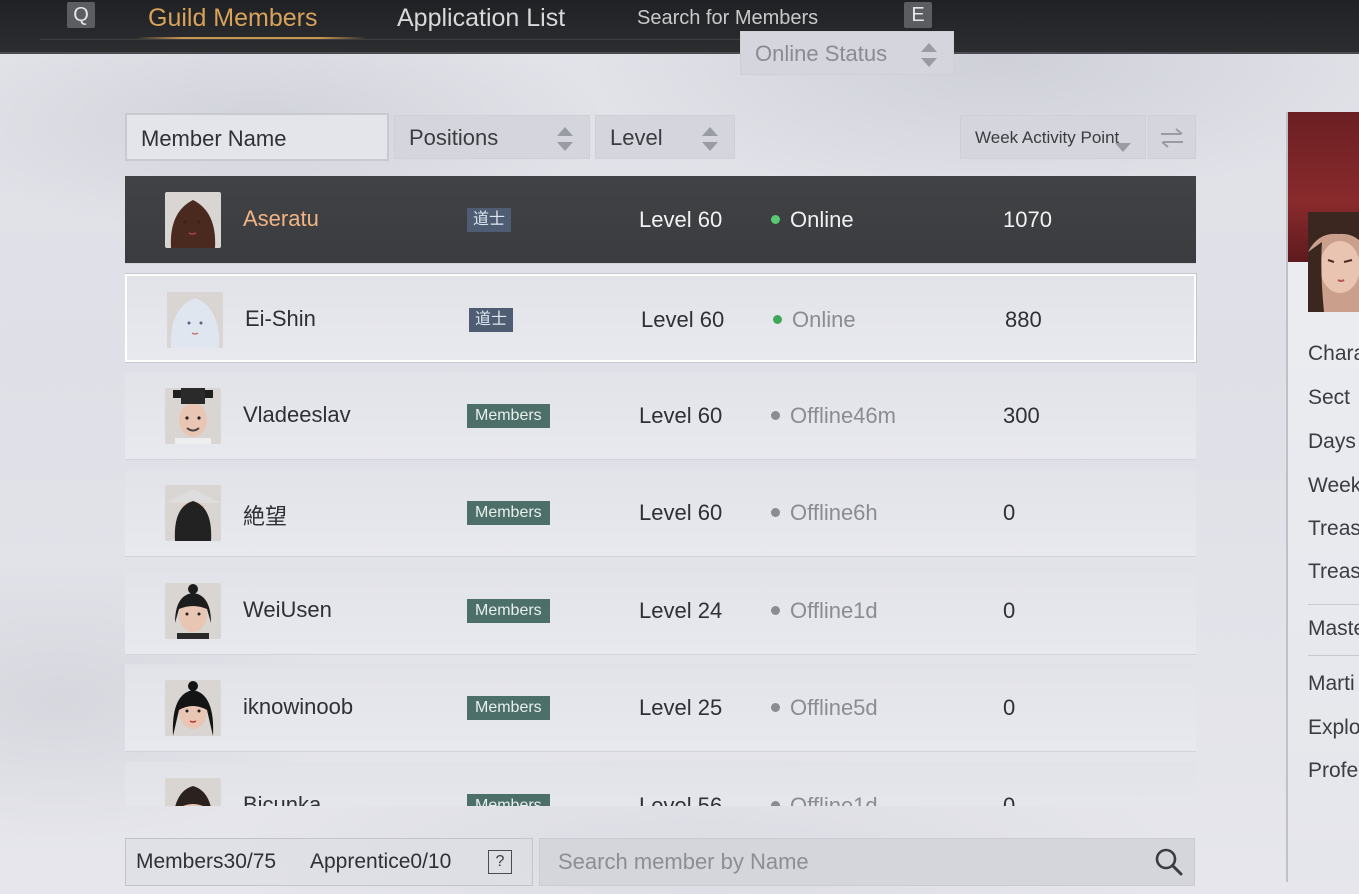 This screenshot has width=1359, height=894. I want to click on detail-avatar, so click(1333, 262).